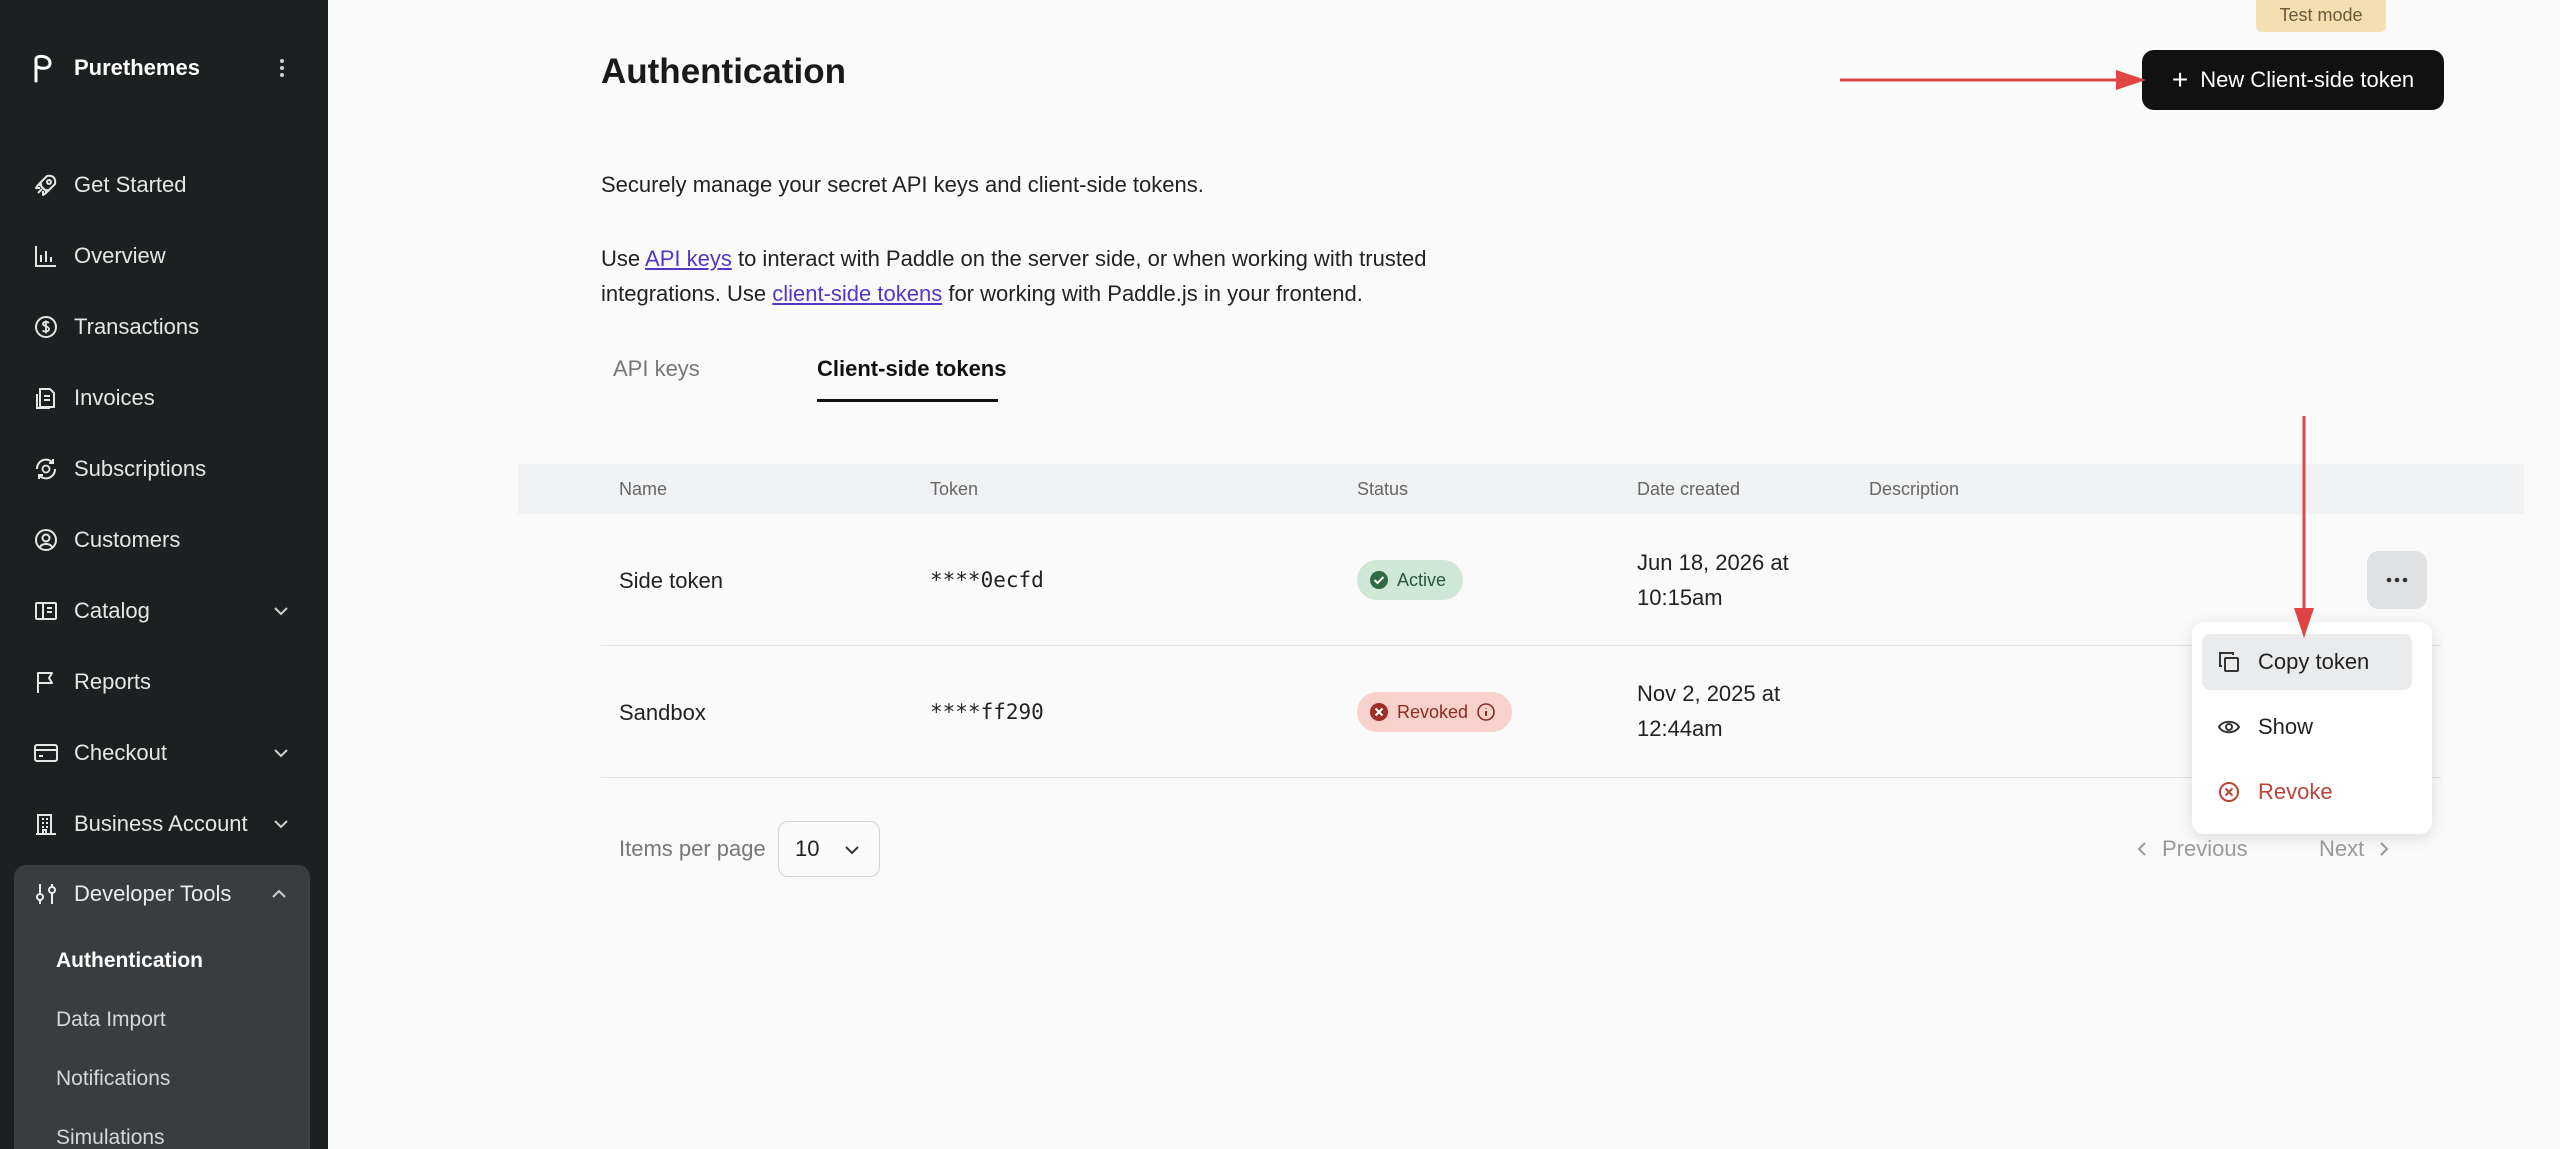 This screenshot has width=2560, height=1149. I want to click on copy-icon, so click(2229, 662).